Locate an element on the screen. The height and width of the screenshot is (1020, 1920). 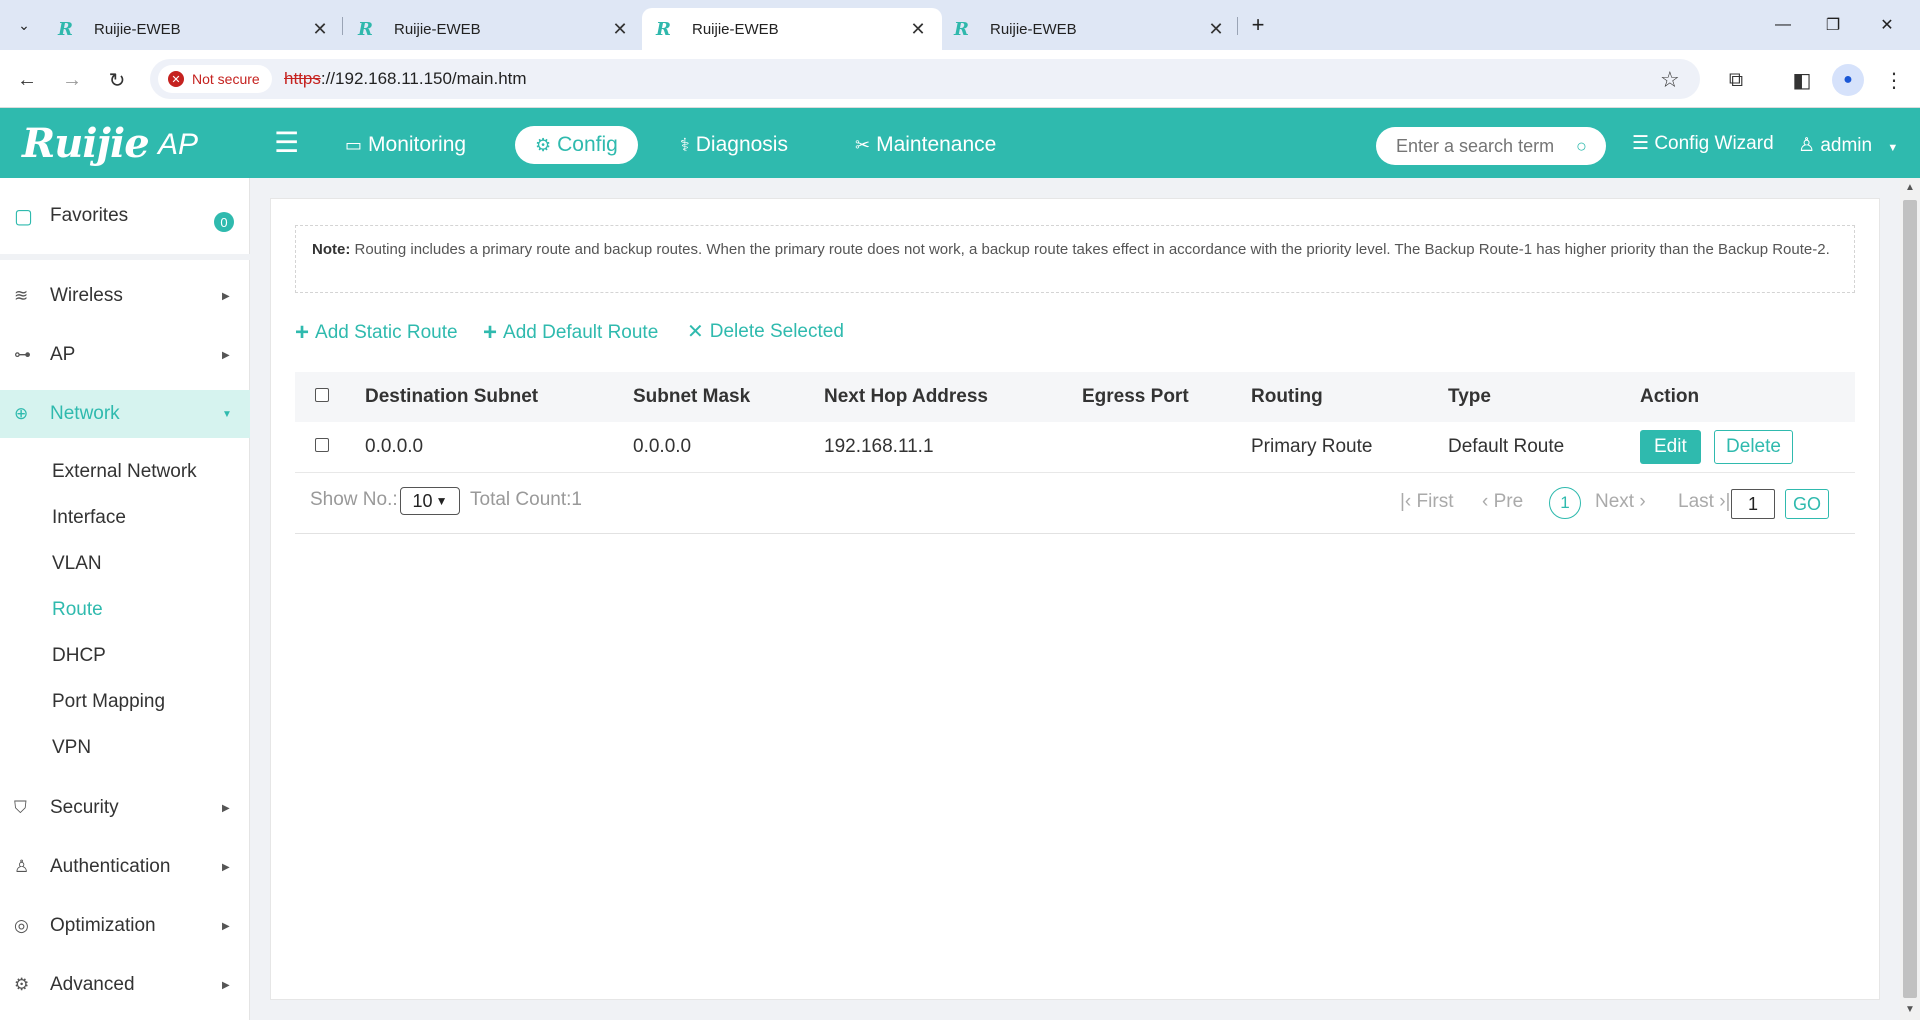
sidebar-subitem-vlan: VLAN is located at coordinates (77, 564).